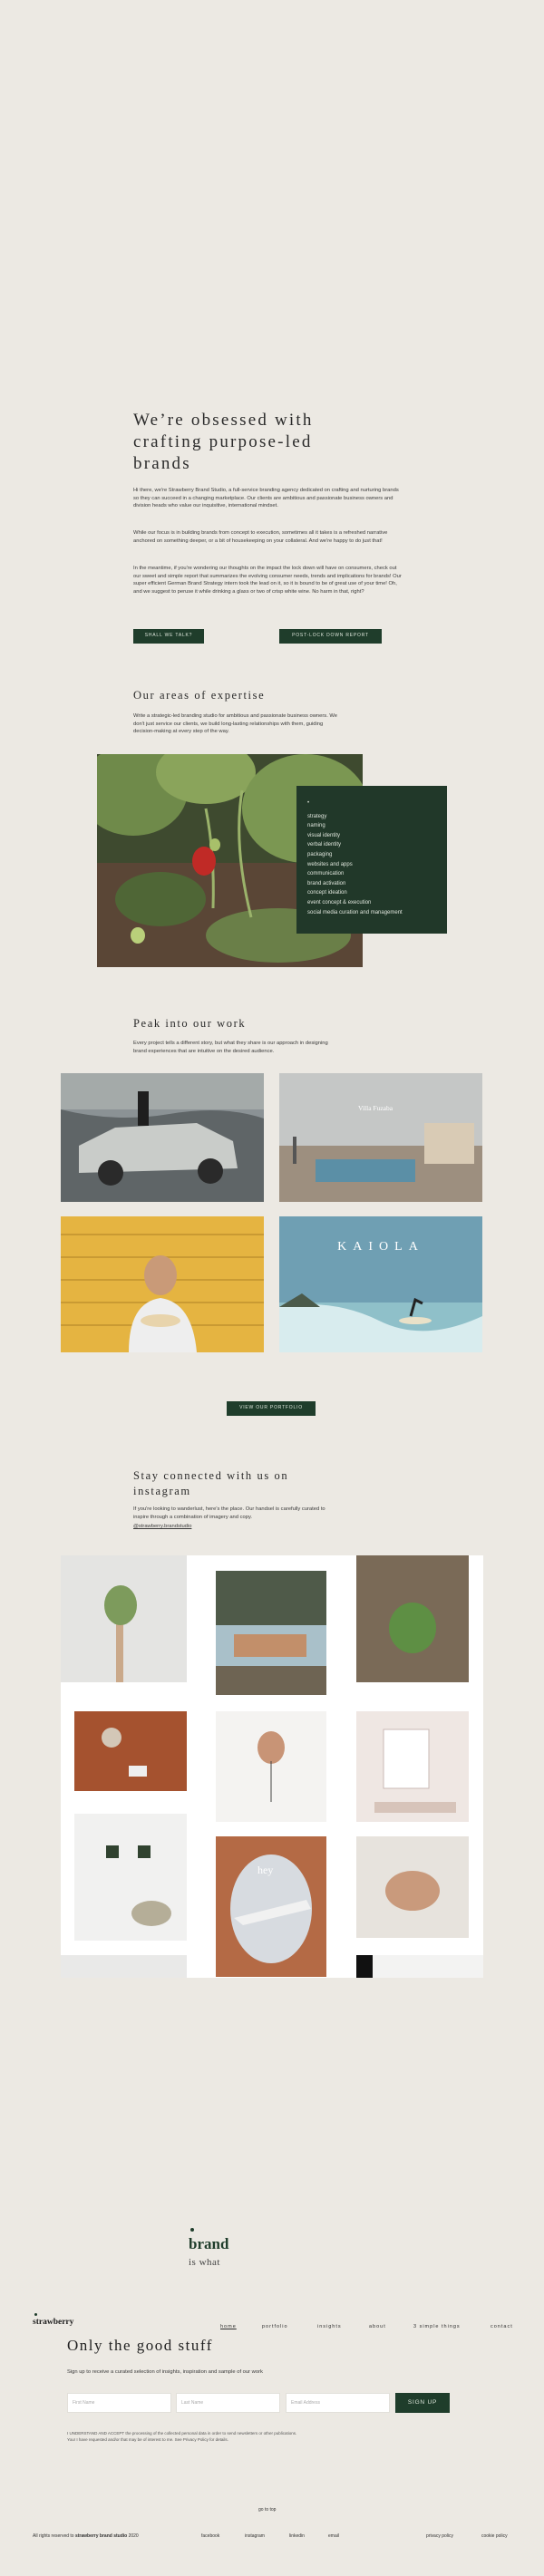  Describe the element at coordinates (338, 2403) in the screenshot. I see `email-field: Email Address` at that location.